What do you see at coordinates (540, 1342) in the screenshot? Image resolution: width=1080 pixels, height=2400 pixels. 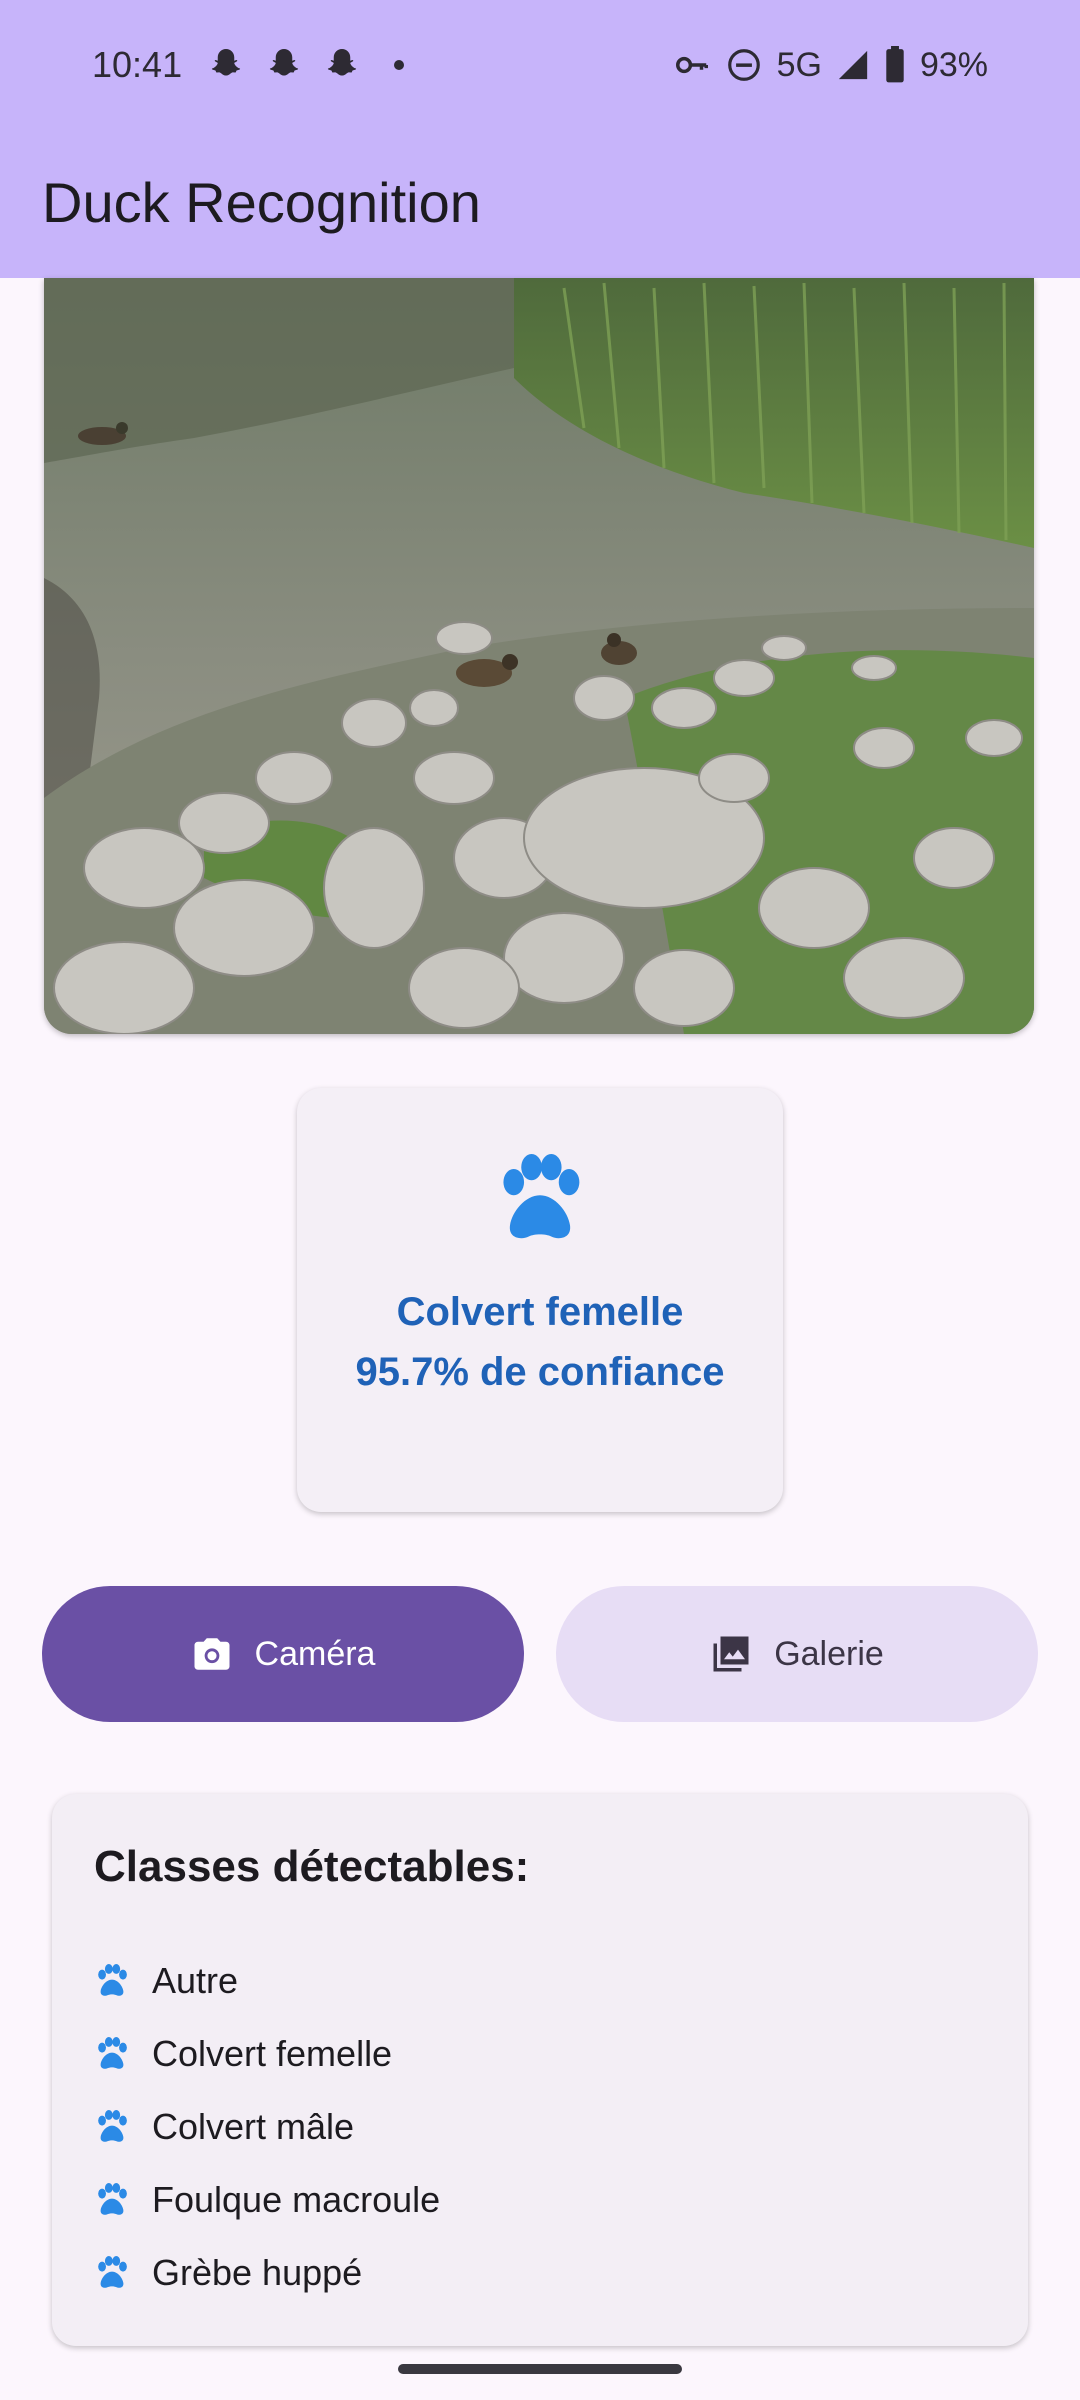 I see `prediction-text: Colvert femelle 95.7% de confiance` at bounding box center [540, 1342].